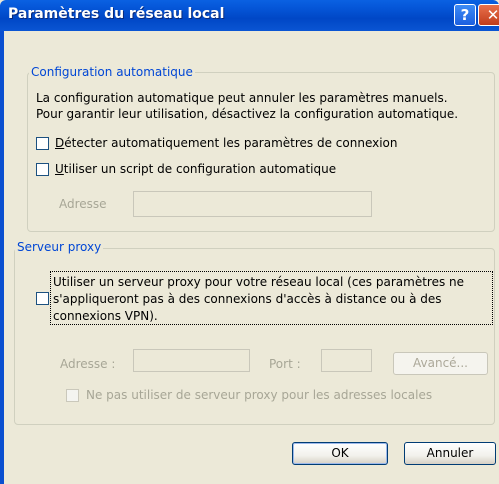 The width and height of the screenshot is (499, 484). I want to click on proxy-address-input, so click(191, 360).